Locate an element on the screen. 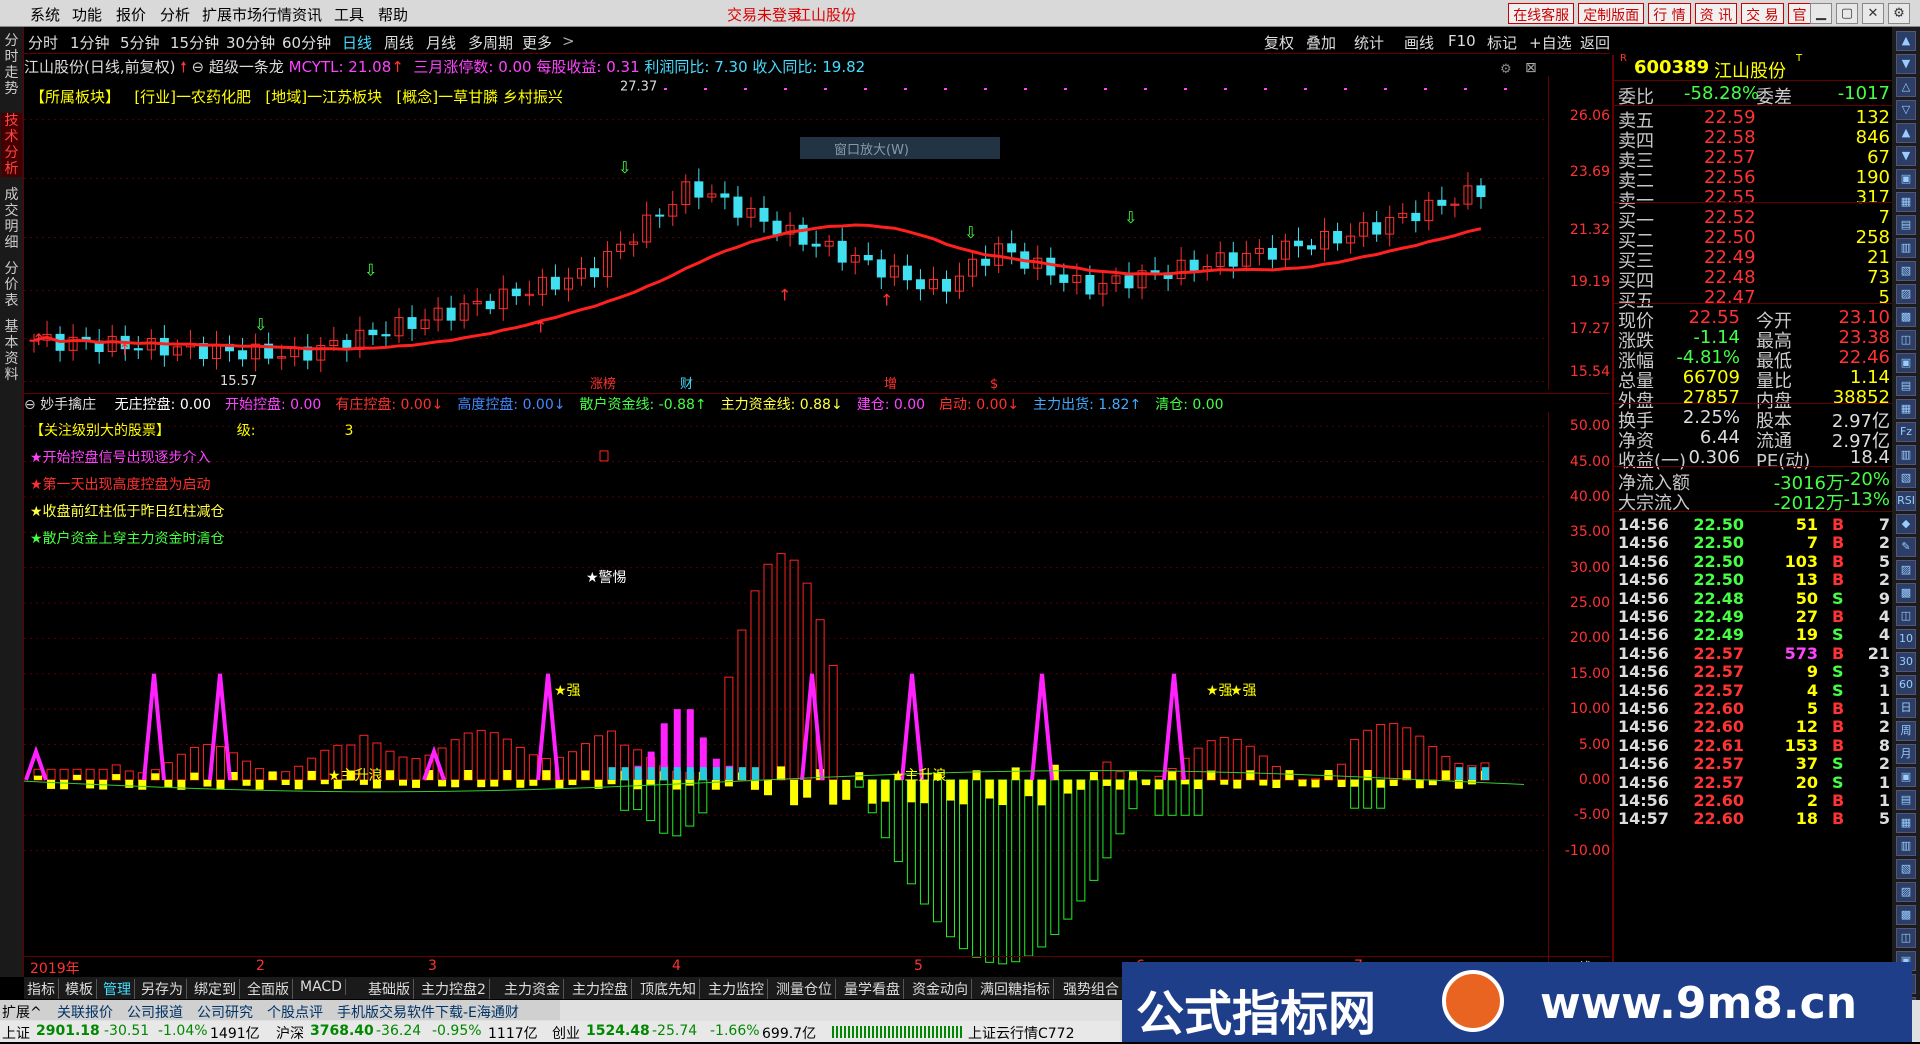 The height and width of the screenshot is (1044, 1920). template-tab: MACD is located at coordinates (321, 987).